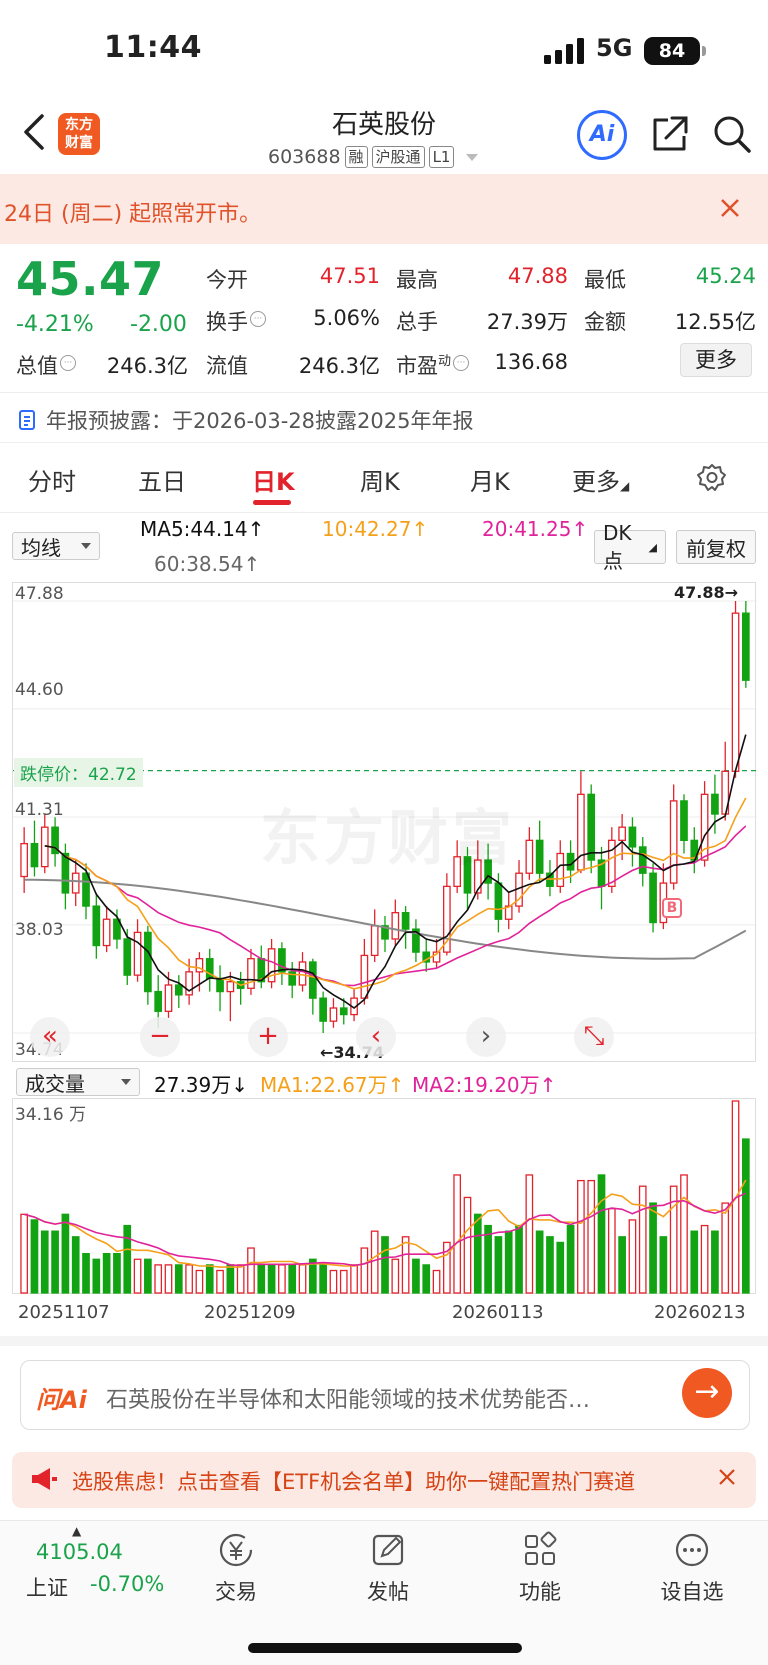  What do you see at coordinates (630, 547) in the screenshot?
I see `dk-point-button: DK点 ◢` at bounding box center [630, 547].